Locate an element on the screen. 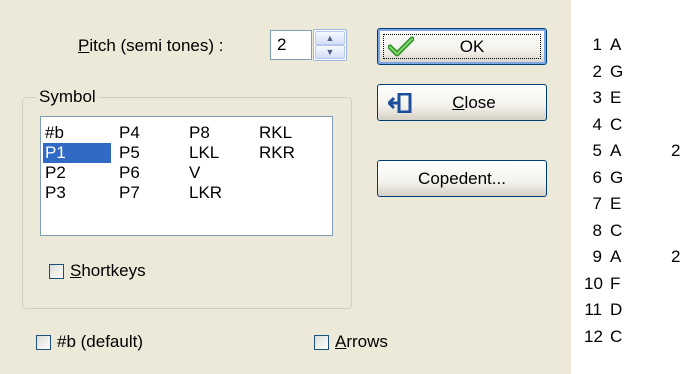 Image resolution: width=682 pixels, height=374 pixels. string-number: 5 is located at coordinates (597, 150).